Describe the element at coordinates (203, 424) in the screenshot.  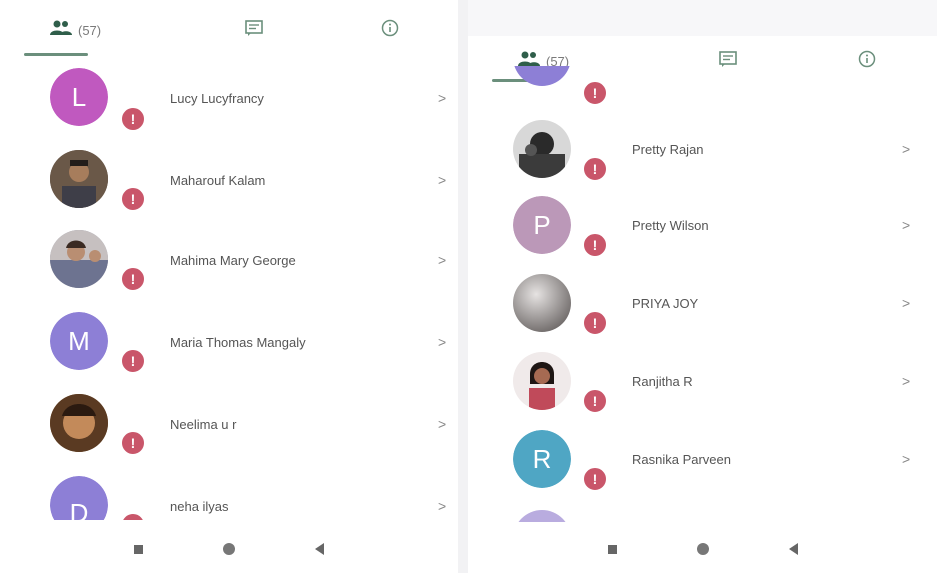
I see `member-name: Neelima u r` at that location.